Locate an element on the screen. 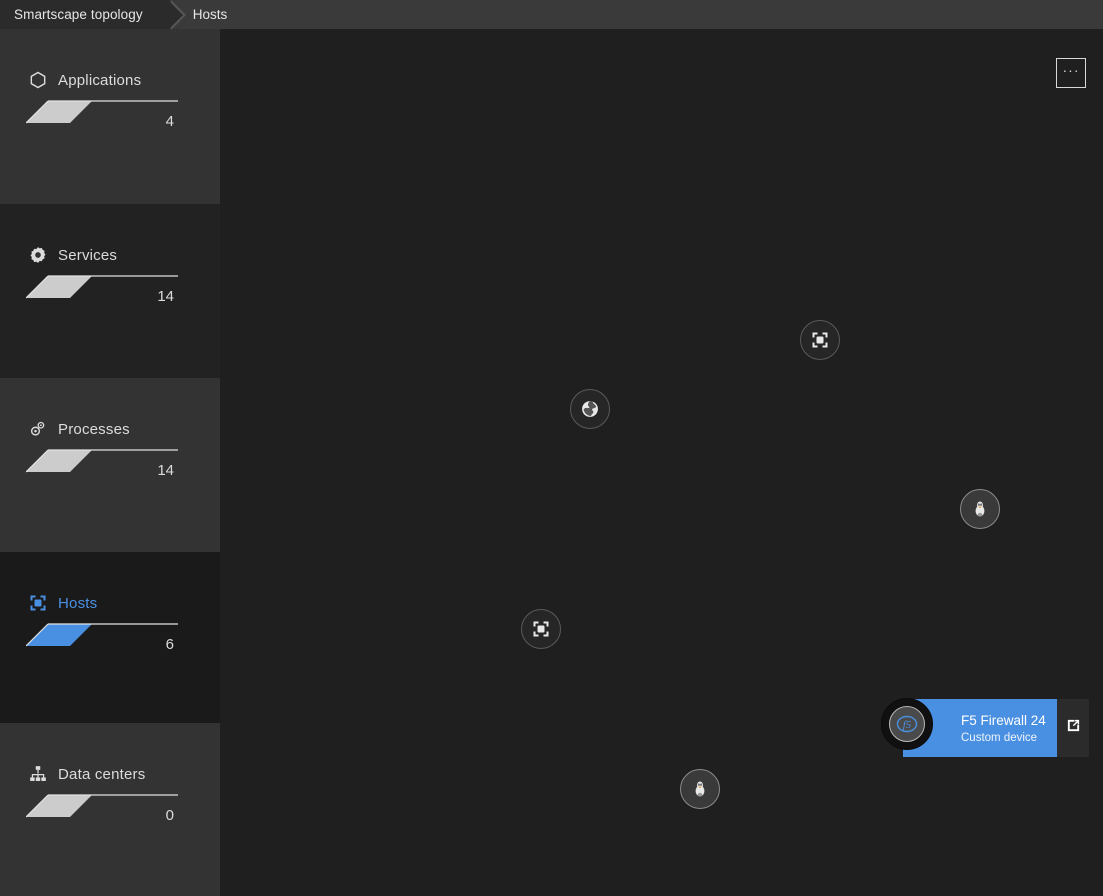 This screenshot has width=1103, height=896. external-link-icon is located at coordinates (1073, 728).